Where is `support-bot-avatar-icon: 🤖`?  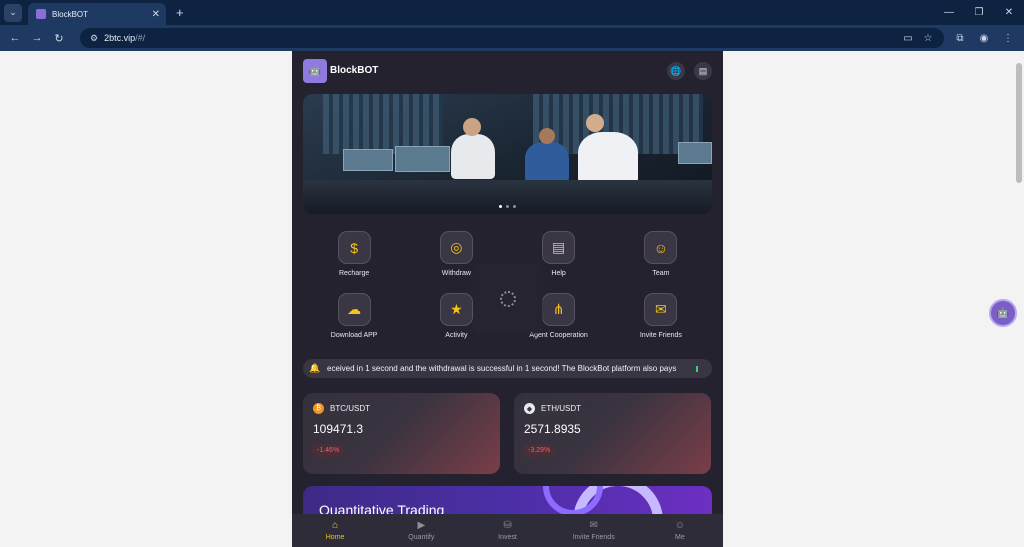
support-bot-avatar-icon: 🤖 is located at coordinates (1003, 313).